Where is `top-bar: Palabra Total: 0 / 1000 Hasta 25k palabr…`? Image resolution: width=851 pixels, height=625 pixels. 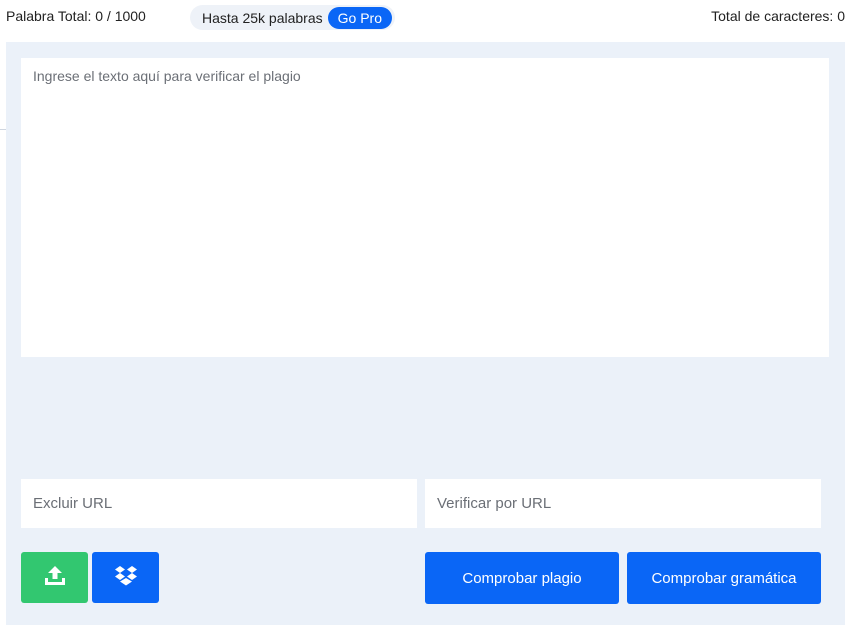 top-bar: Palabra Total: 0 / 1000 Hasta 25k palabr… is located at coordinates (425, 17).